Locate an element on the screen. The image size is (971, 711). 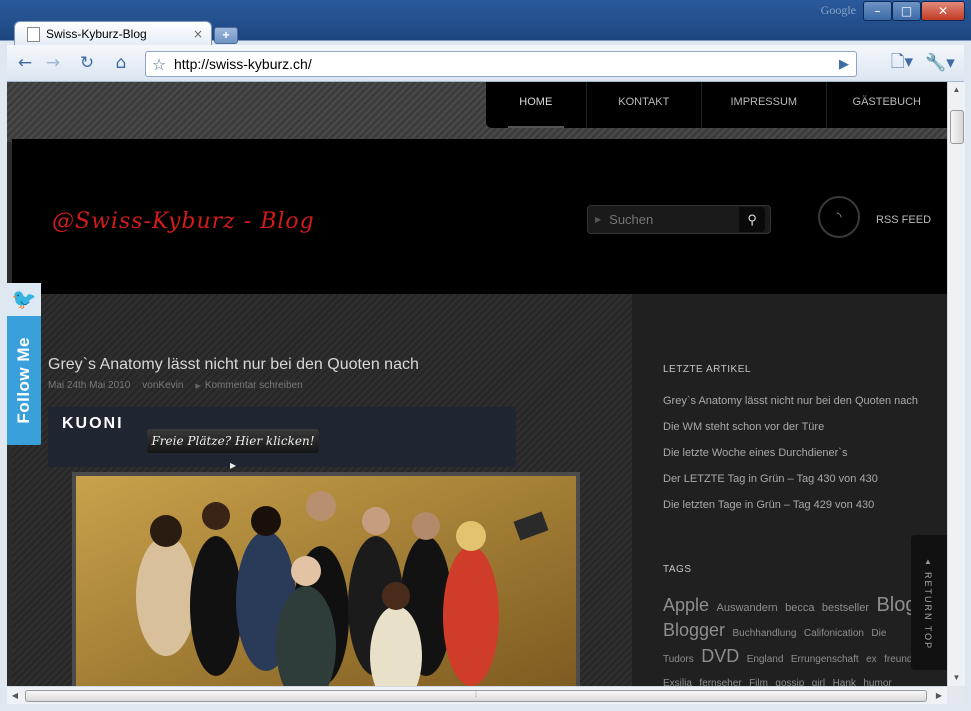
tag-link: Tudors is located at coordinates (678, 659).